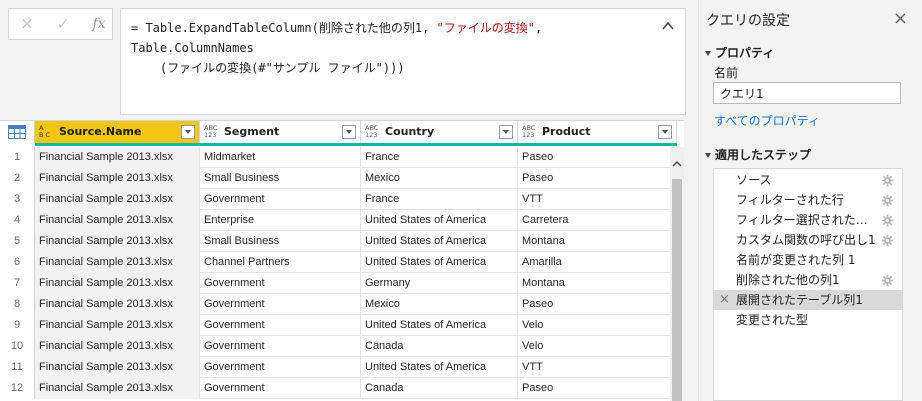  What do you see at coordinates (17, 132) in the screenshot?
I see `table-menu-cell` at bounding box center [17, 132].